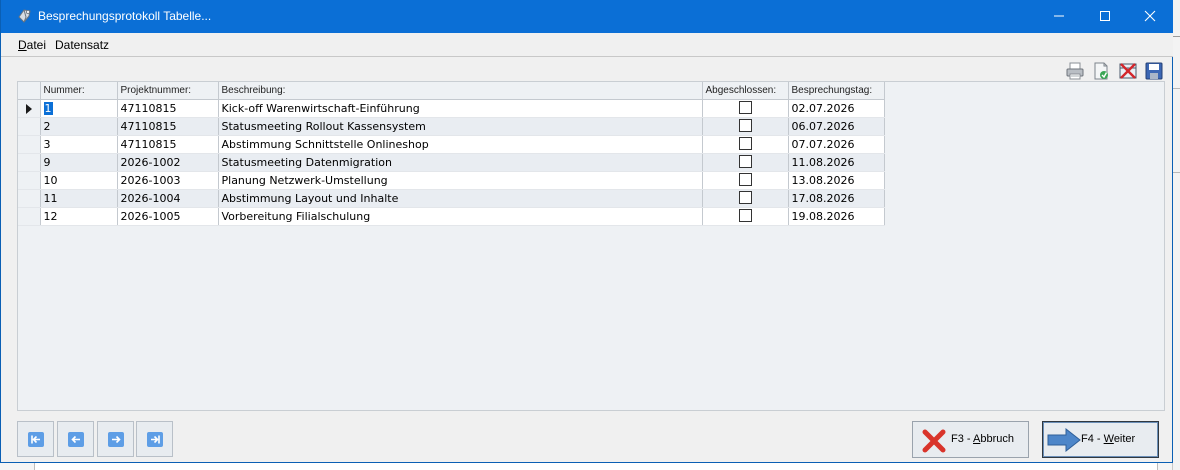  I want to click on last-record-button, so click(154, 439).